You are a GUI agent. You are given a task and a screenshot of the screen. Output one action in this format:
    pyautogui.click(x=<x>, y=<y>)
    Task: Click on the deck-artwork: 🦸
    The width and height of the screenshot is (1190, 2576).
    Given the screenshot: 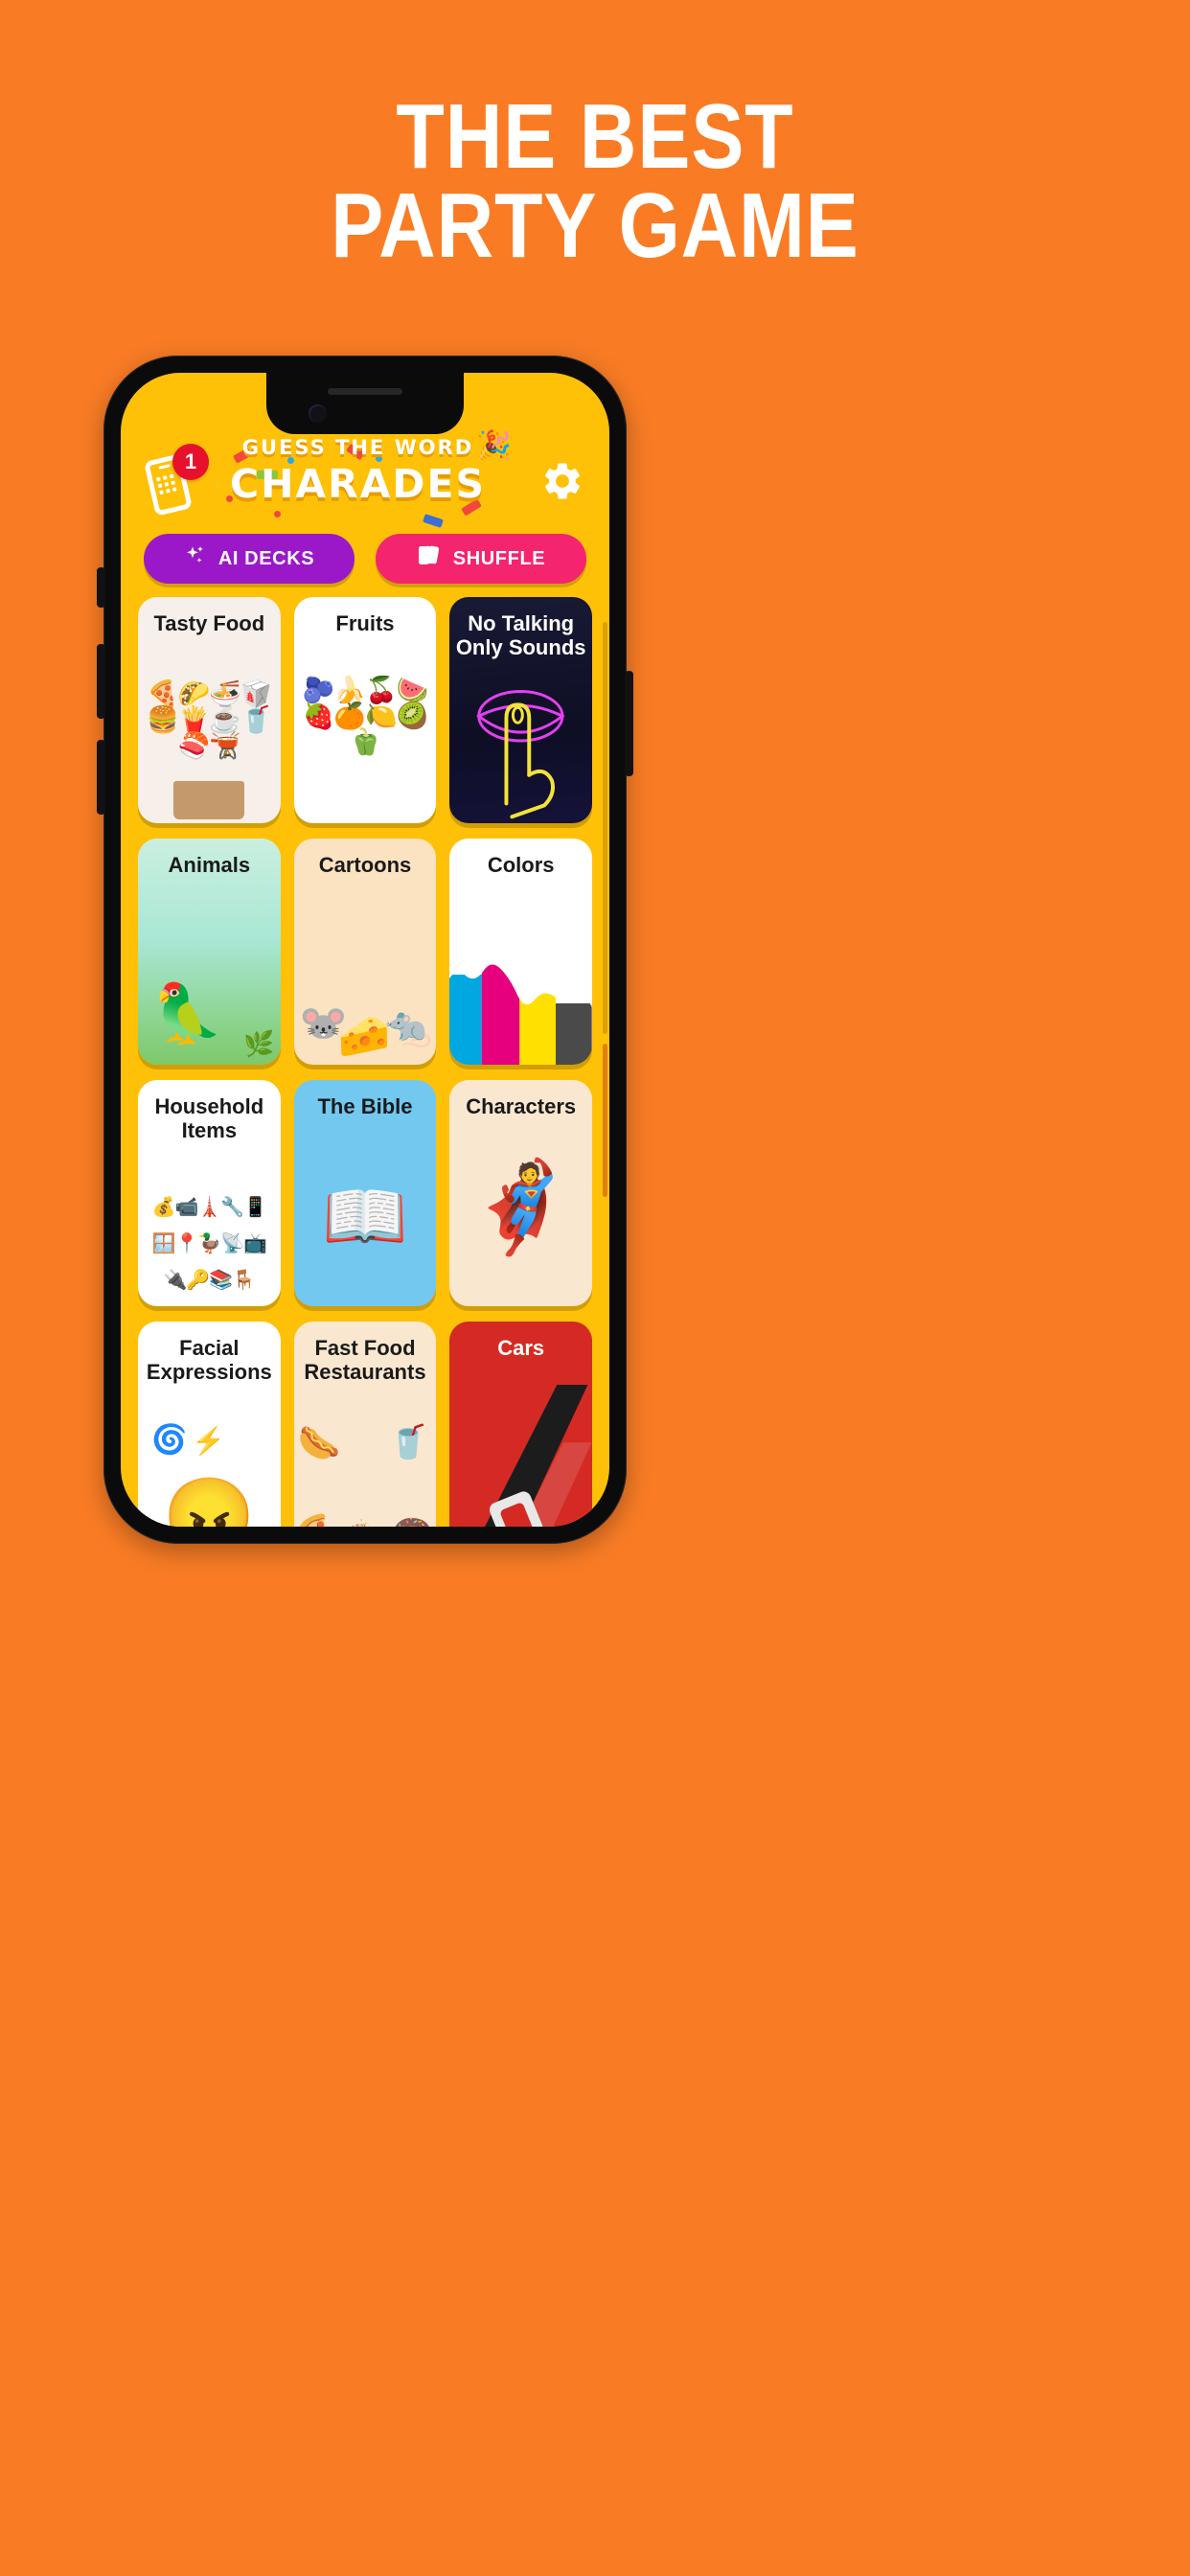 What is the action you would take?
    pyautogui.click(x=521, y=1224)
    